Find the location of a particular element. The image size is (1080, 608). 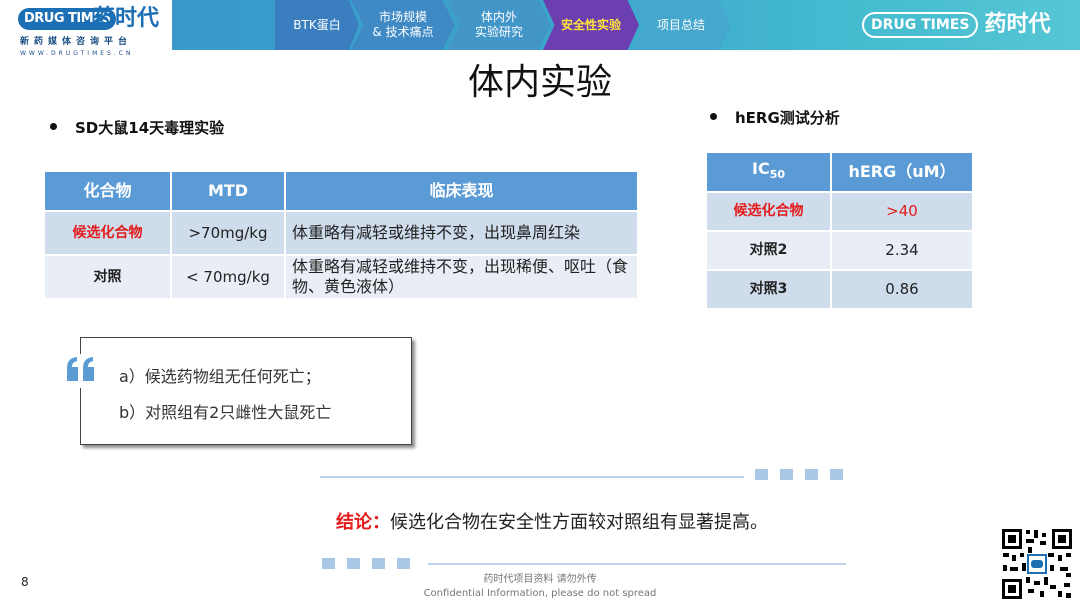

table-header-row: IC50 hERG（uM） is located at coordinates (839, 172).